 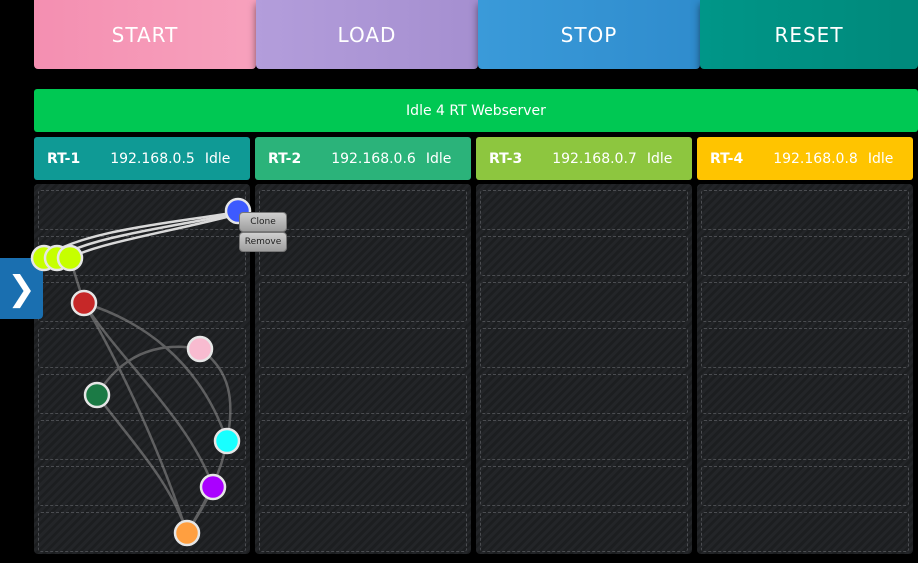 What do you see at coordinates (84, 303) in the screenshot?
I see `node-red` at bounding box center [84, 303].